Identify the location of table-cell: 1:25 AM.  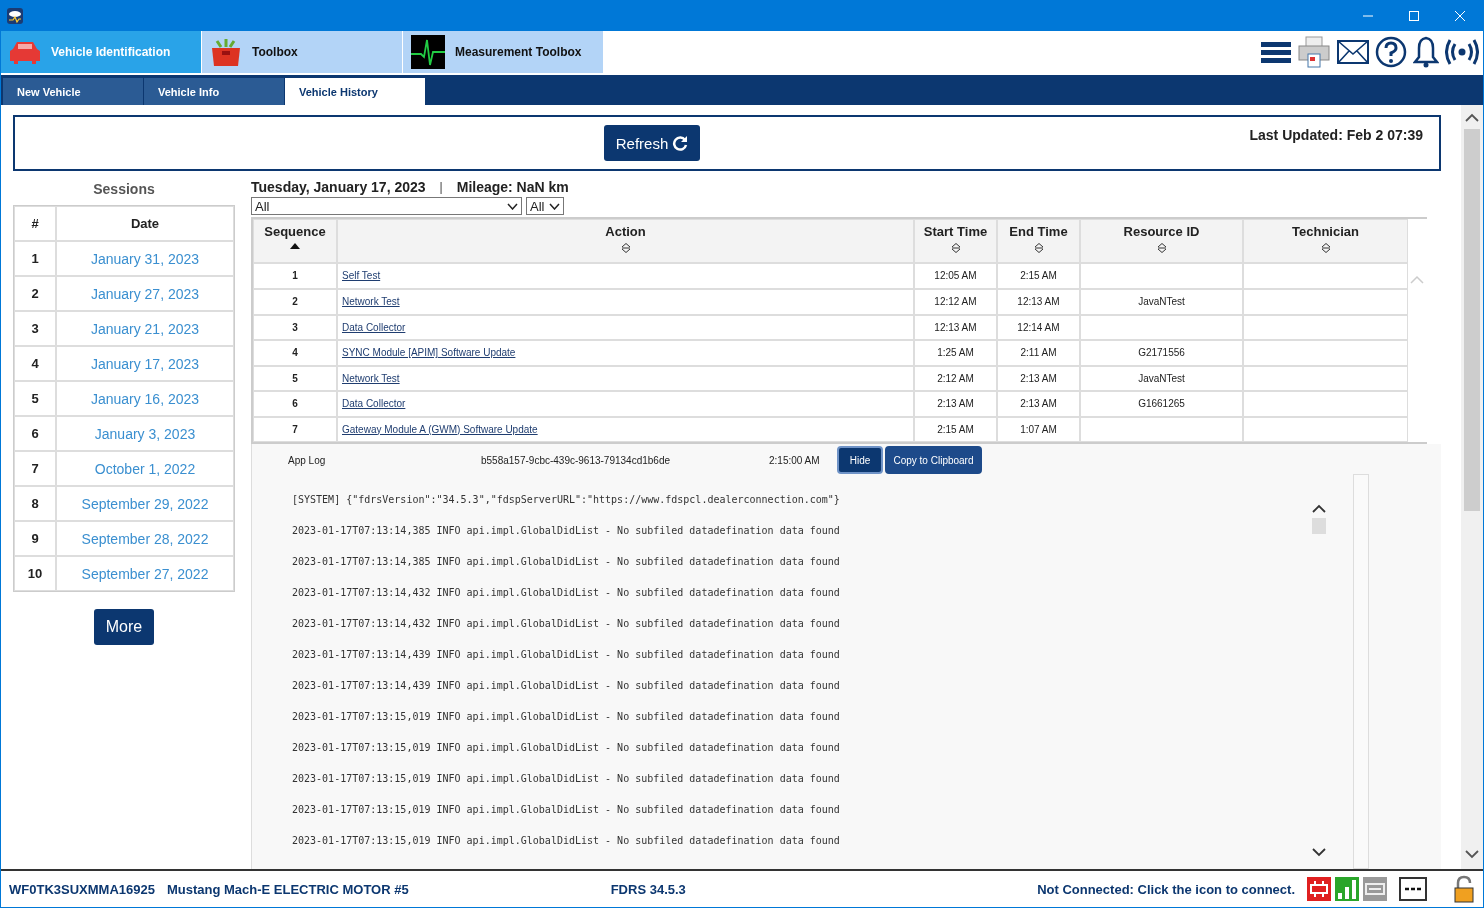
(955, 353).